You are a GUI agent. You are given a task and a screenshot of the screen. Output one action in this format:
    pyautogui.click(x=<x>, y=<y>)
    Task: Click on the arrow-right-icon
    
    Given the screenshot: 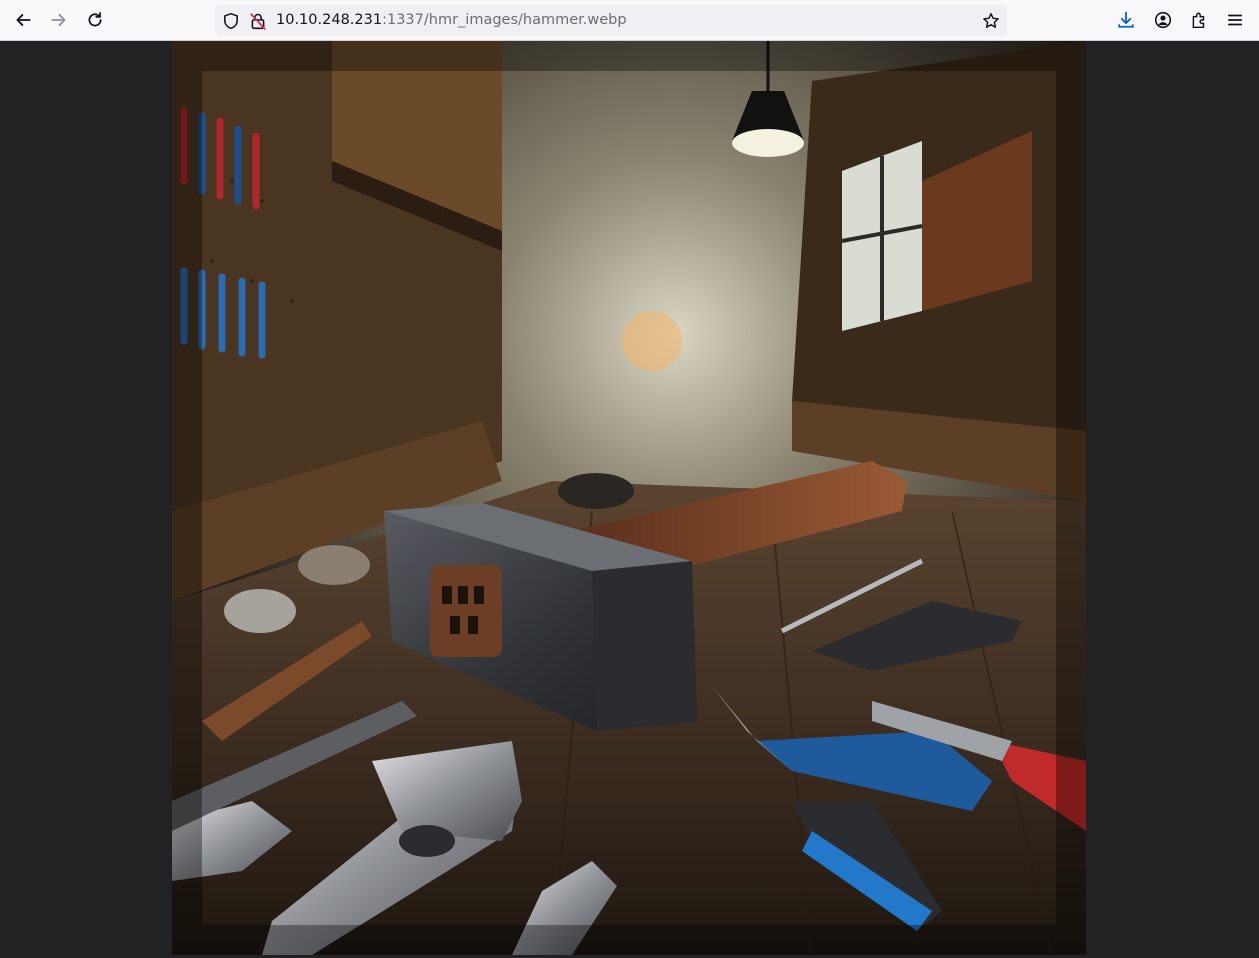 What is the action you would take?
    pyautogui.click(x=58, y=20)
    